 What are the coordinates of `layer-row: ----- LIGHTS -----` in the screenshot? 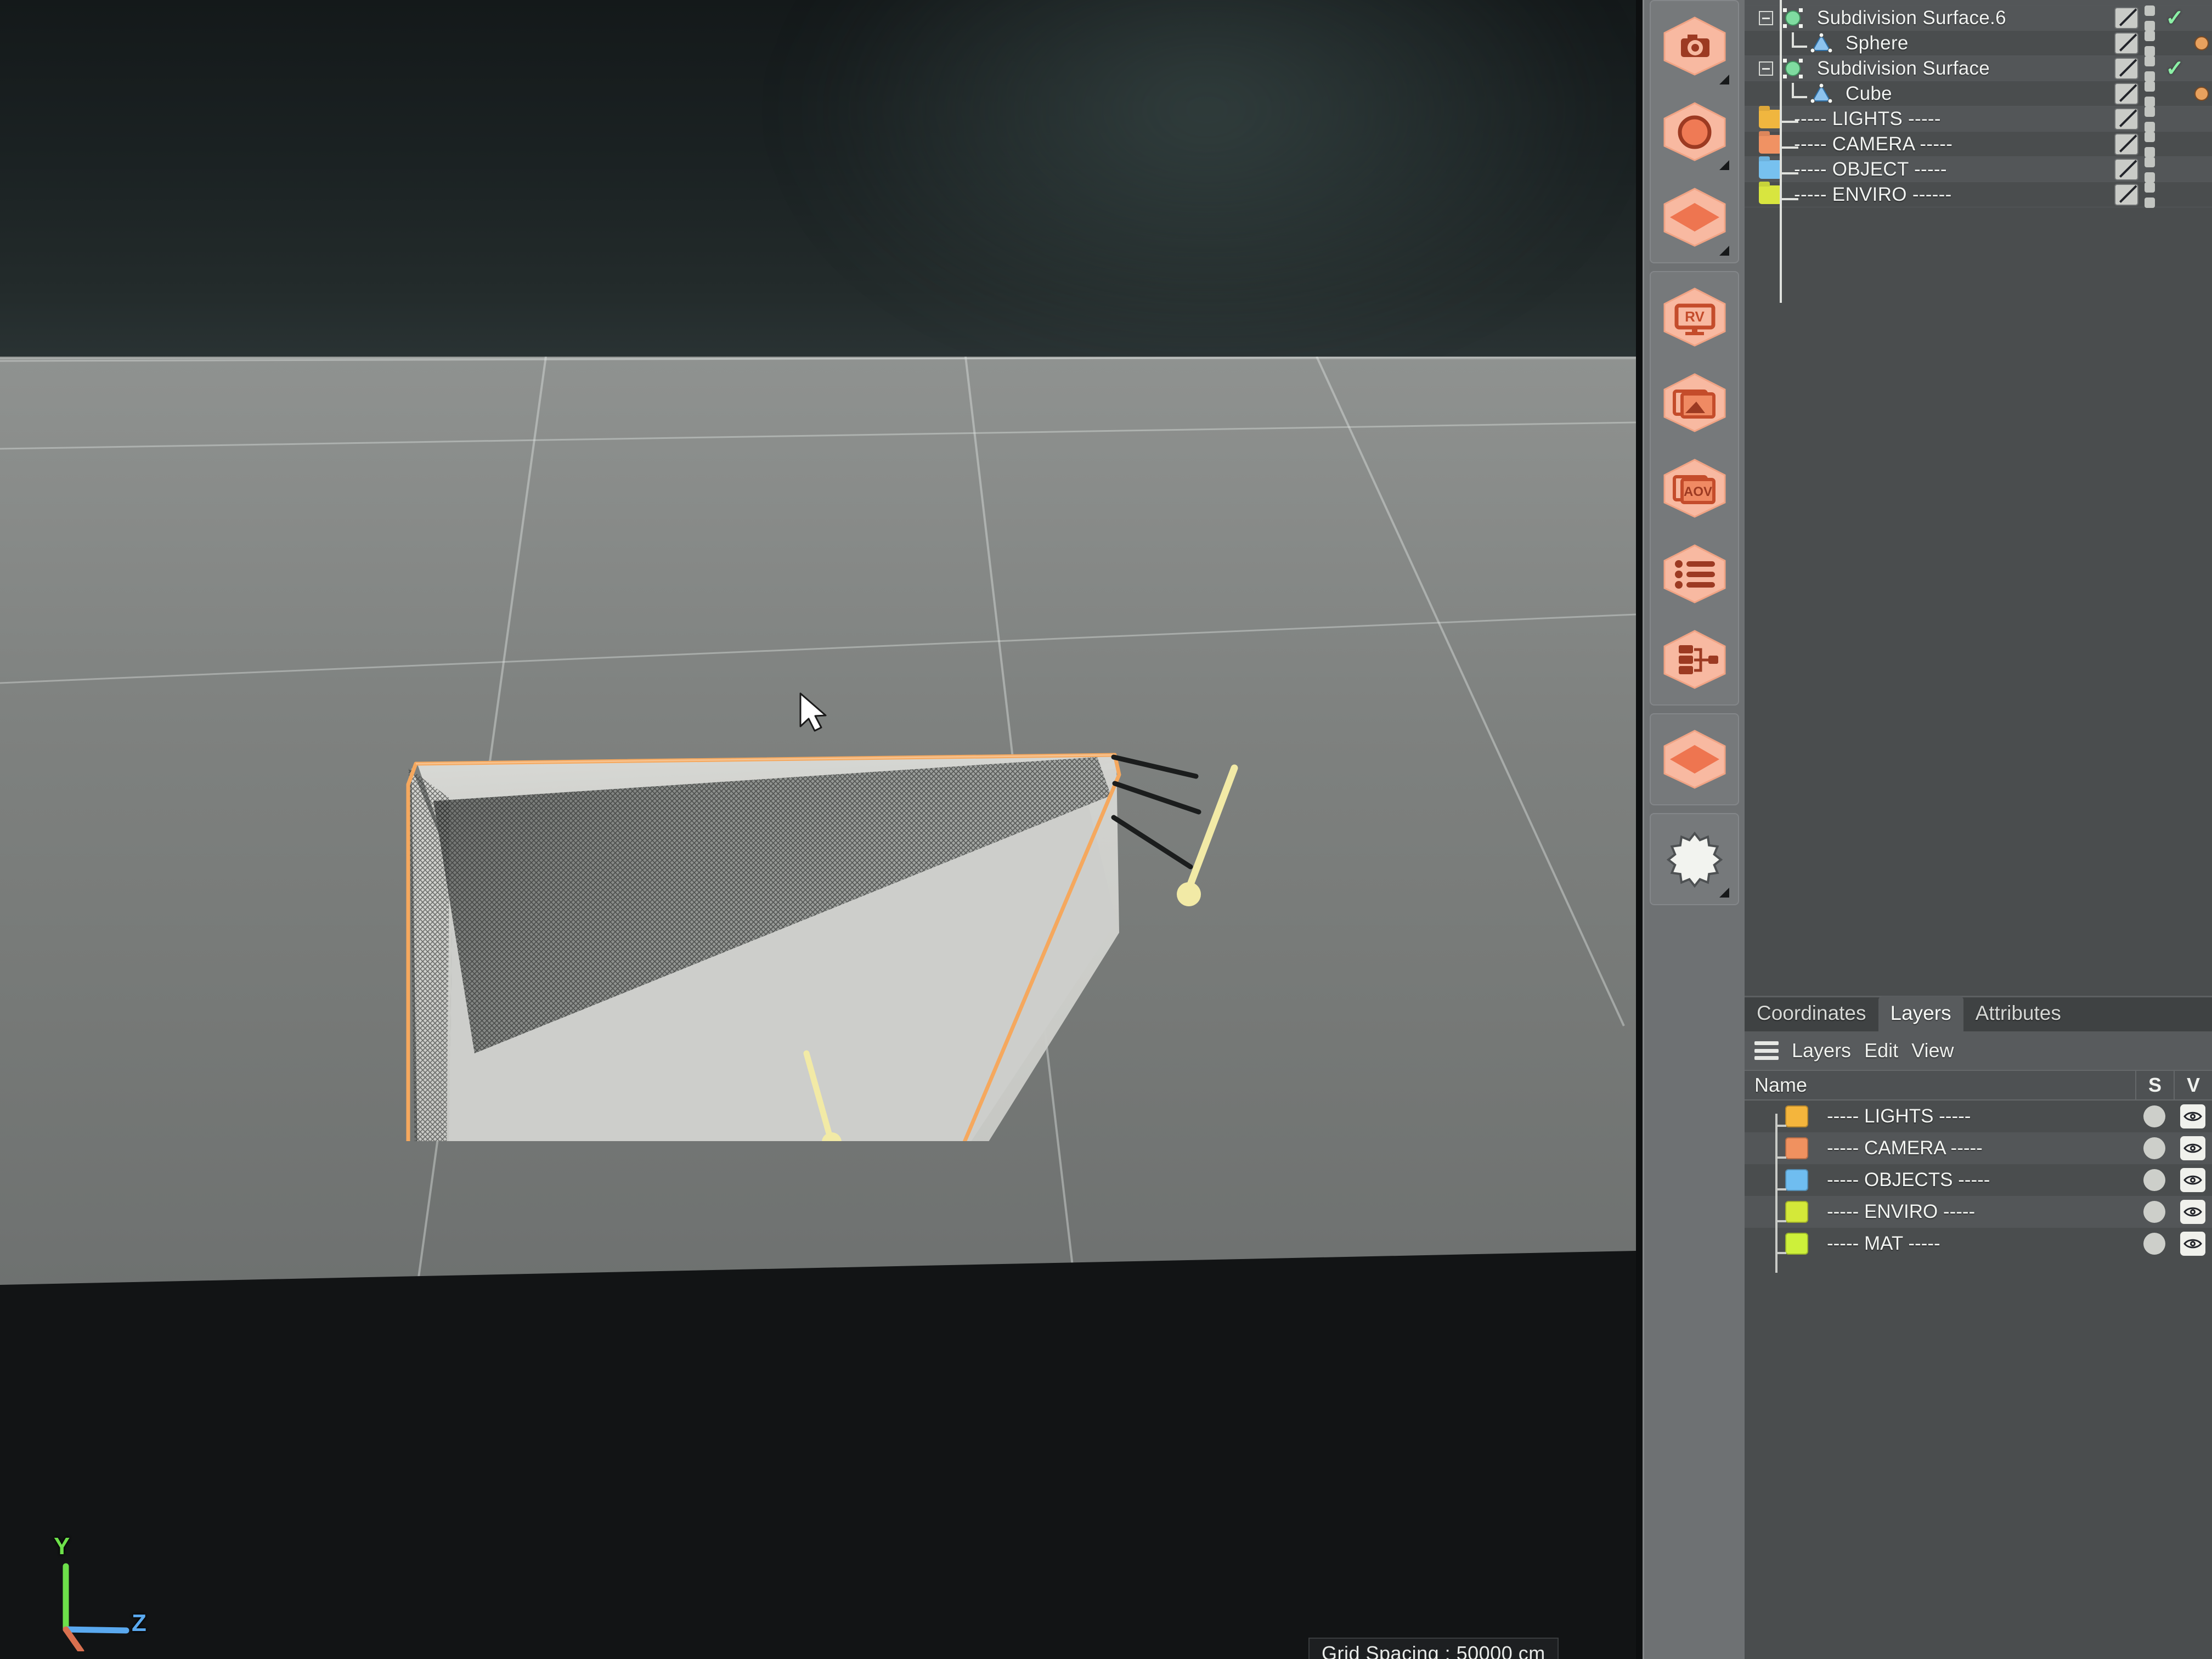 It's located at (1978, 1116).